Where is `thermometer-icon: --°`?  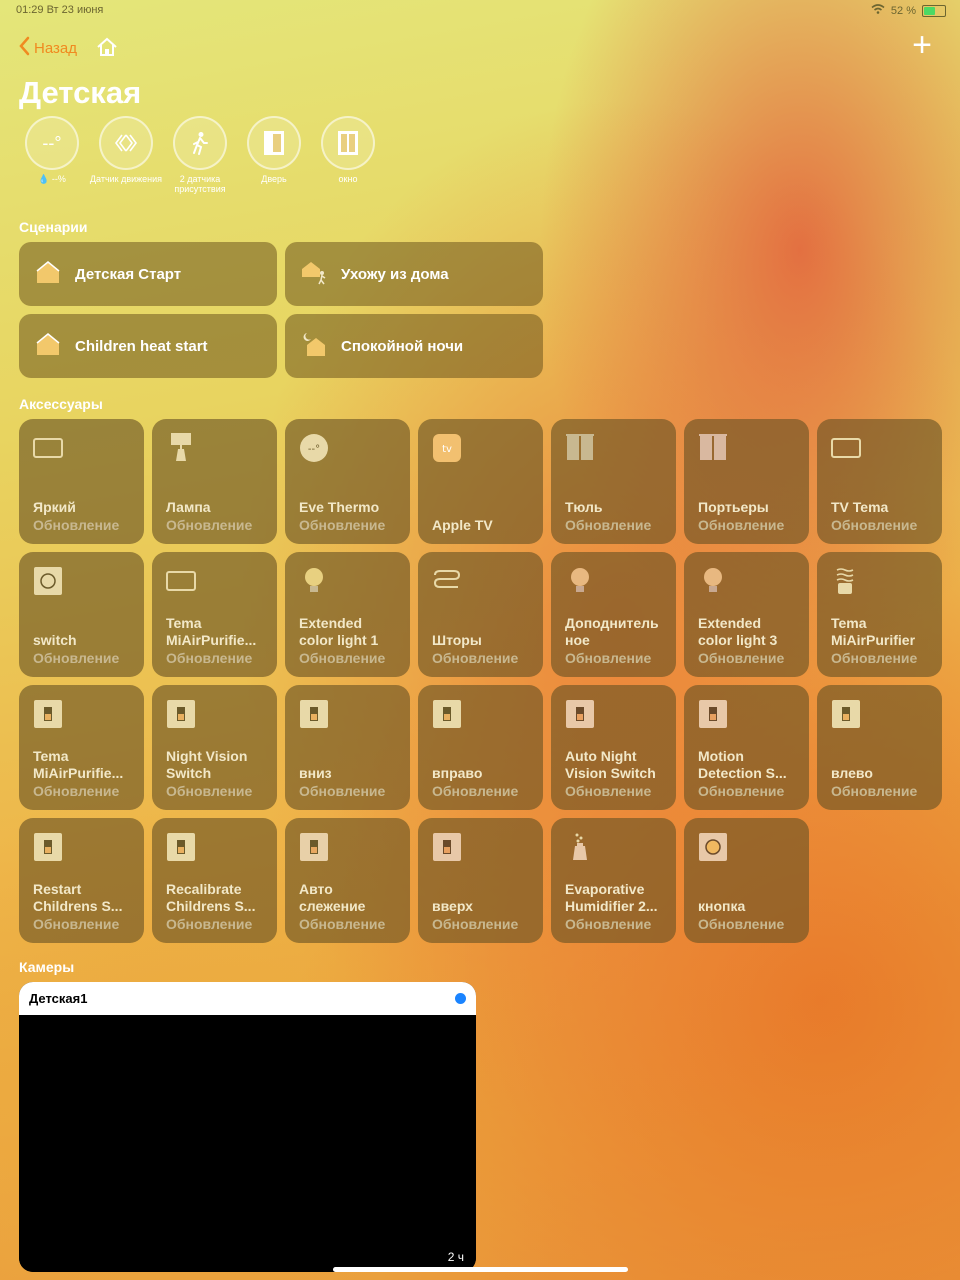 thermometer-icon: --° is located at coordinates (52, 143).